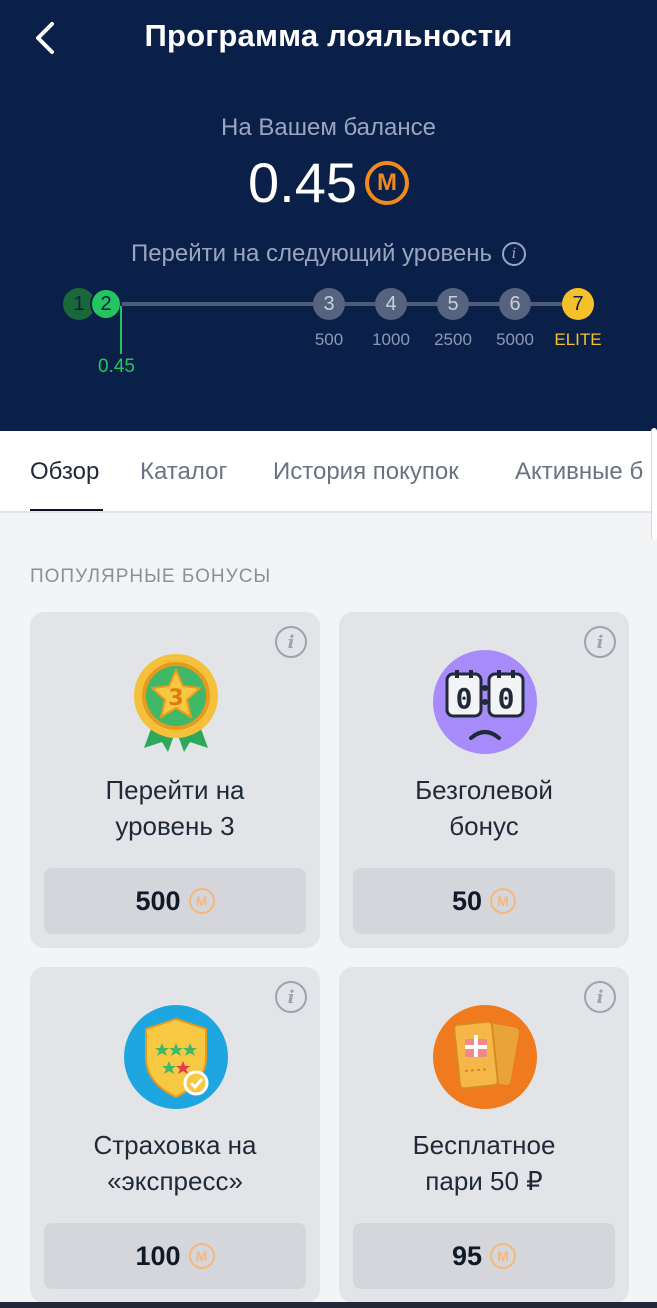  I want to click on section-title: ПОПУЛЯРНЫЕ БОНУСЫ, so click(151, 576).